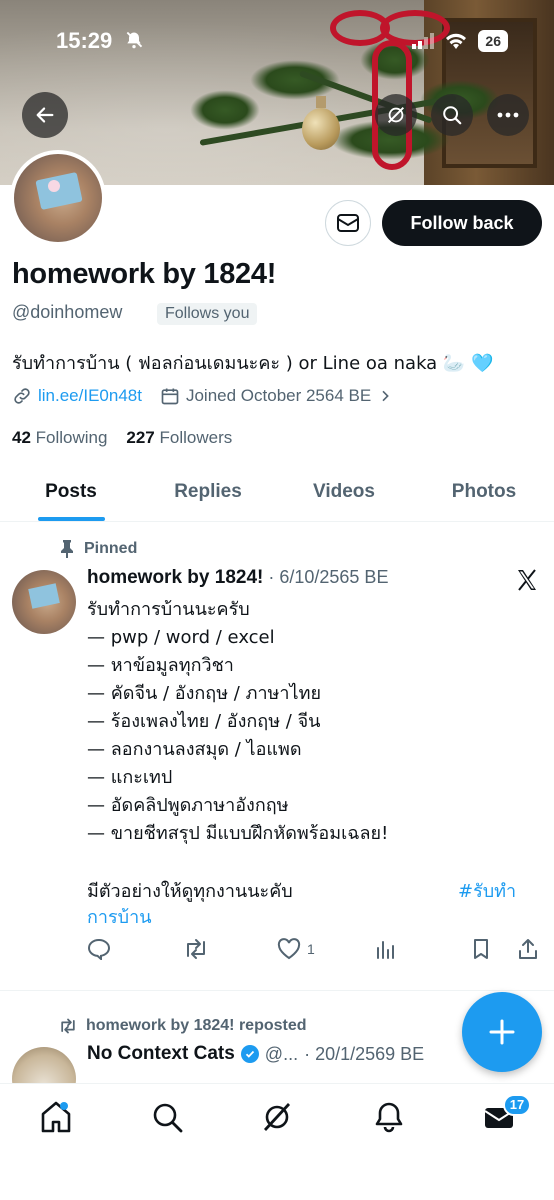  I want to click on plus-icon, so click(502, 1032).